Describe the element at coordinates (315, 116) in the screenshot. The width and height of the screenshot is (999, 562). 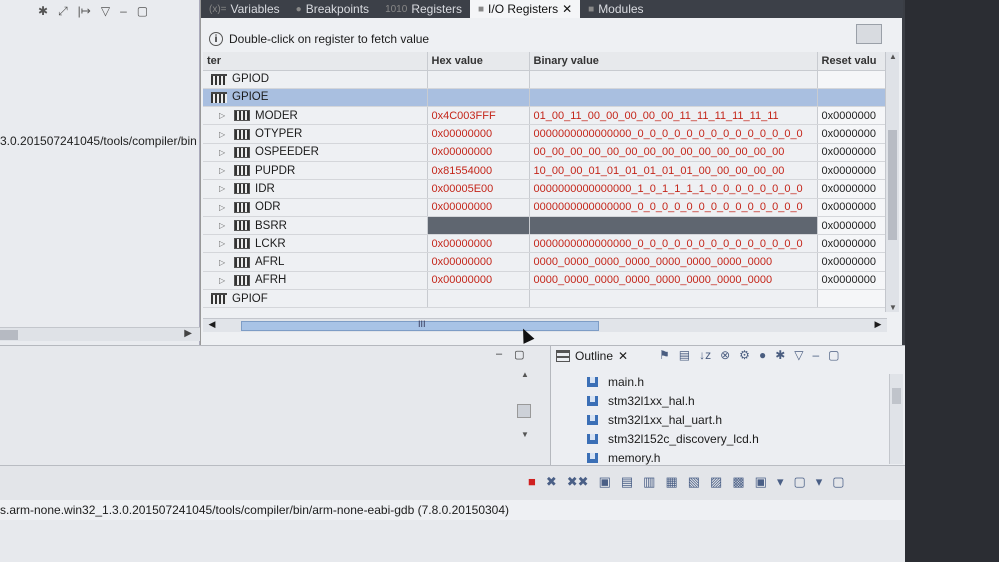
I see `register-name-cell: ▷ MODER` at that location.